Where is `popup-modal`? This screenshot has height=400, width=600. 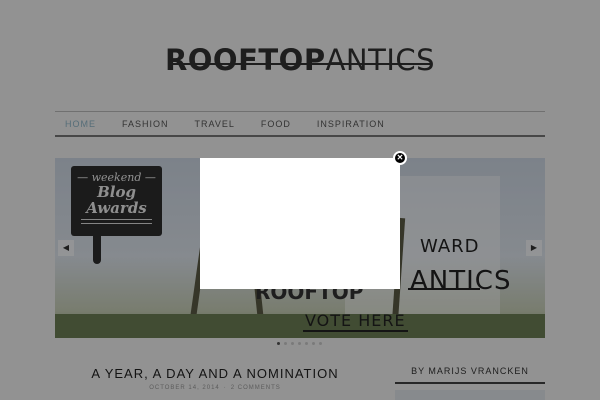
popup-modal is located at coordinates (300, 223).